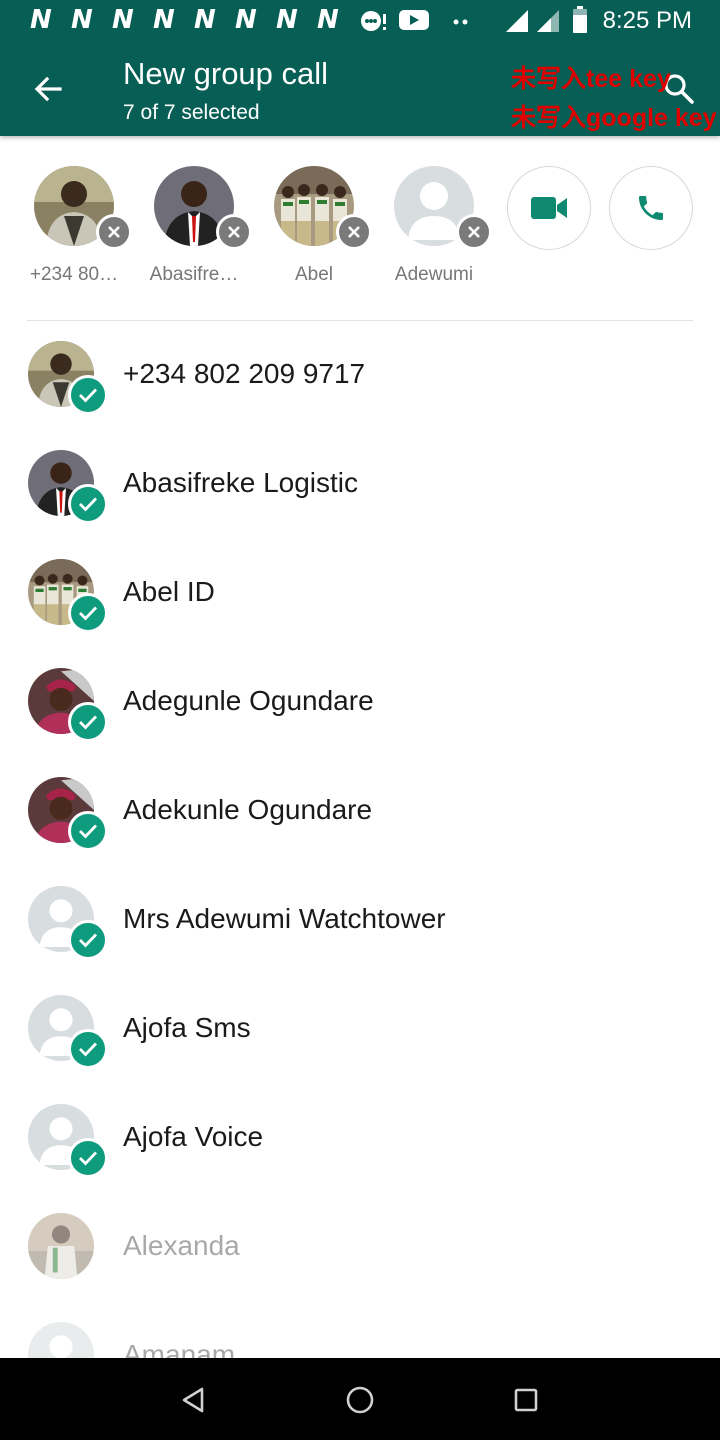  I want to click on default-avatar, so click(61, 1340).